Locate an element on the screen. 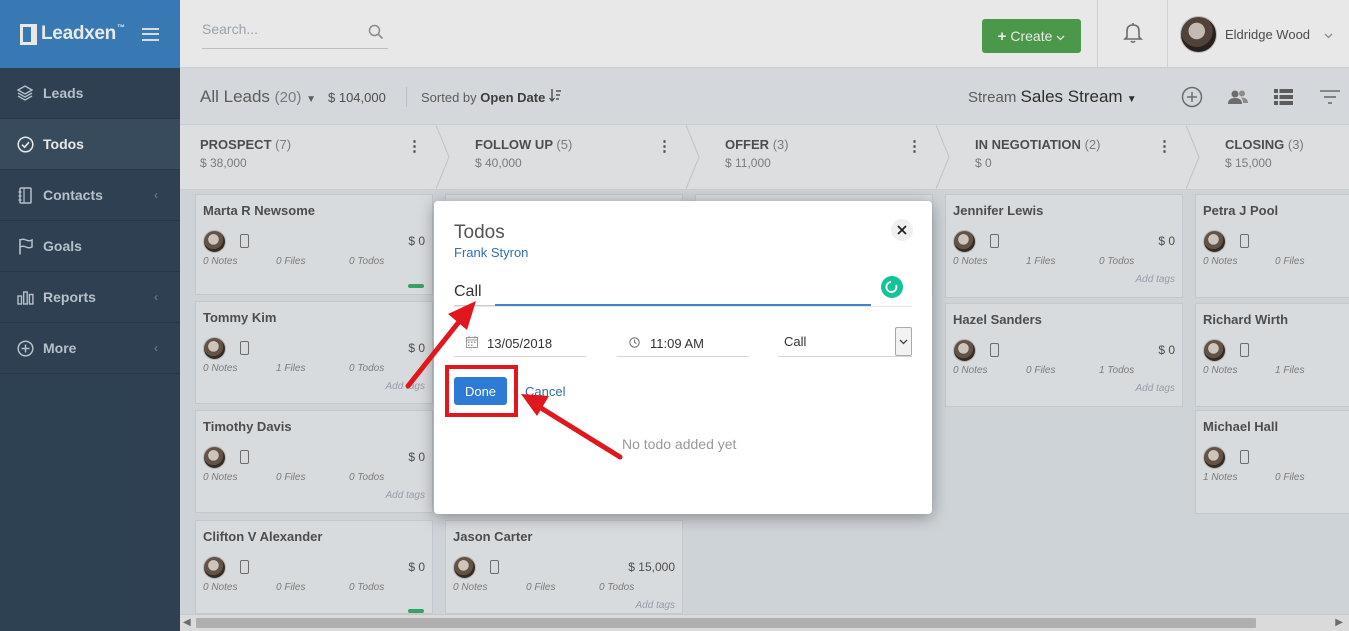  due-date-value: 13/05/2018 is located at coordinates (520, 343).